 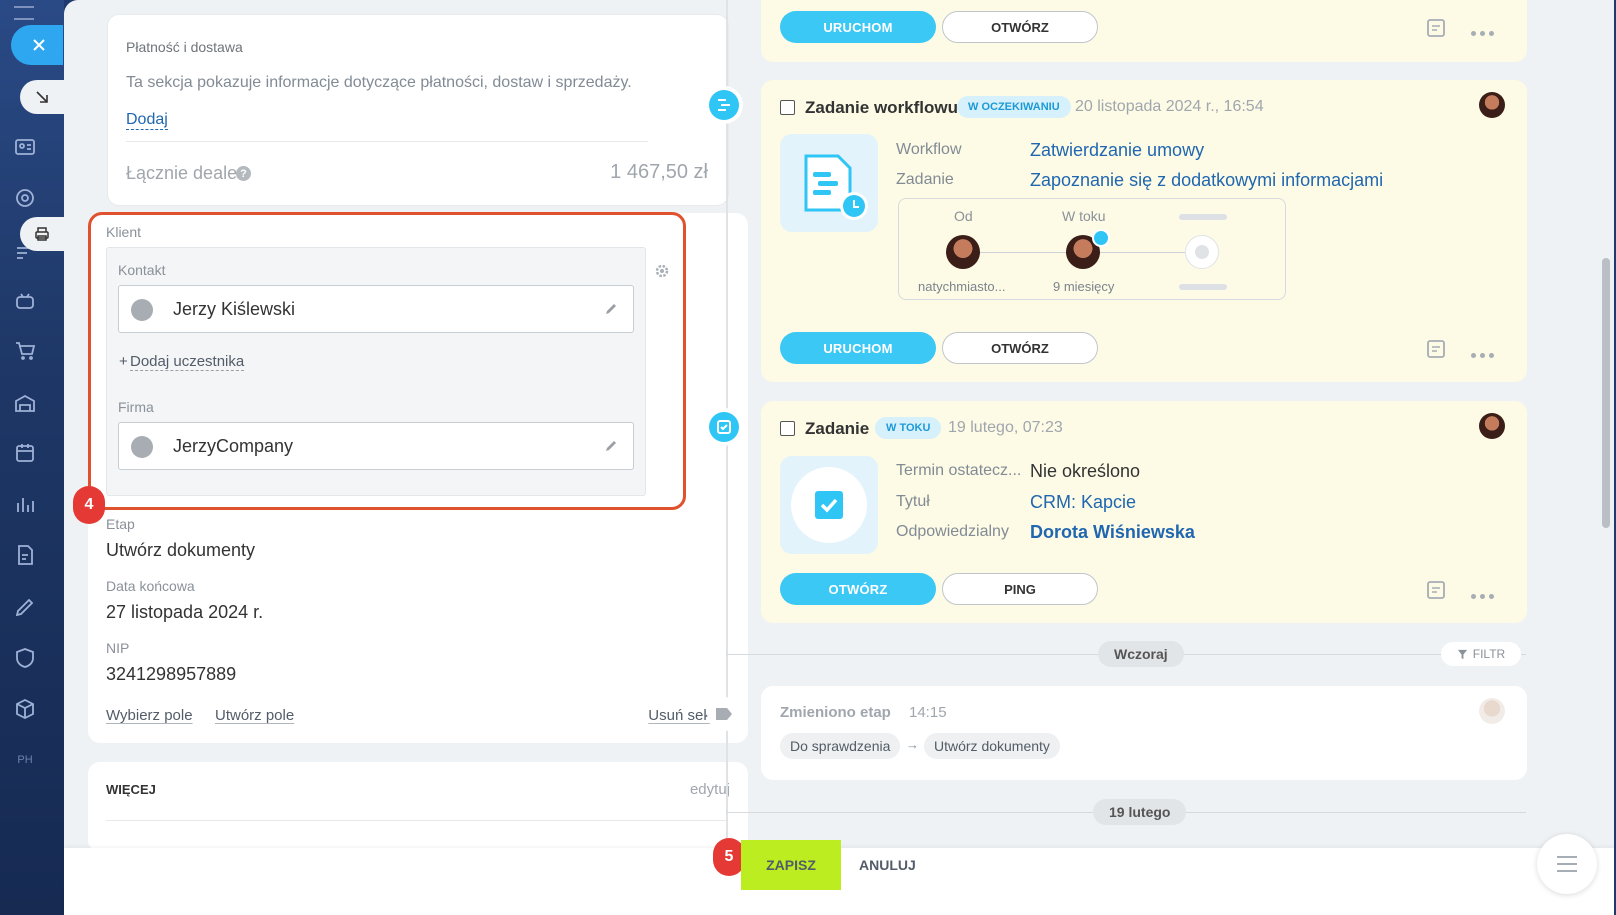 I want to click on close-button, so click(x=37, y=45).